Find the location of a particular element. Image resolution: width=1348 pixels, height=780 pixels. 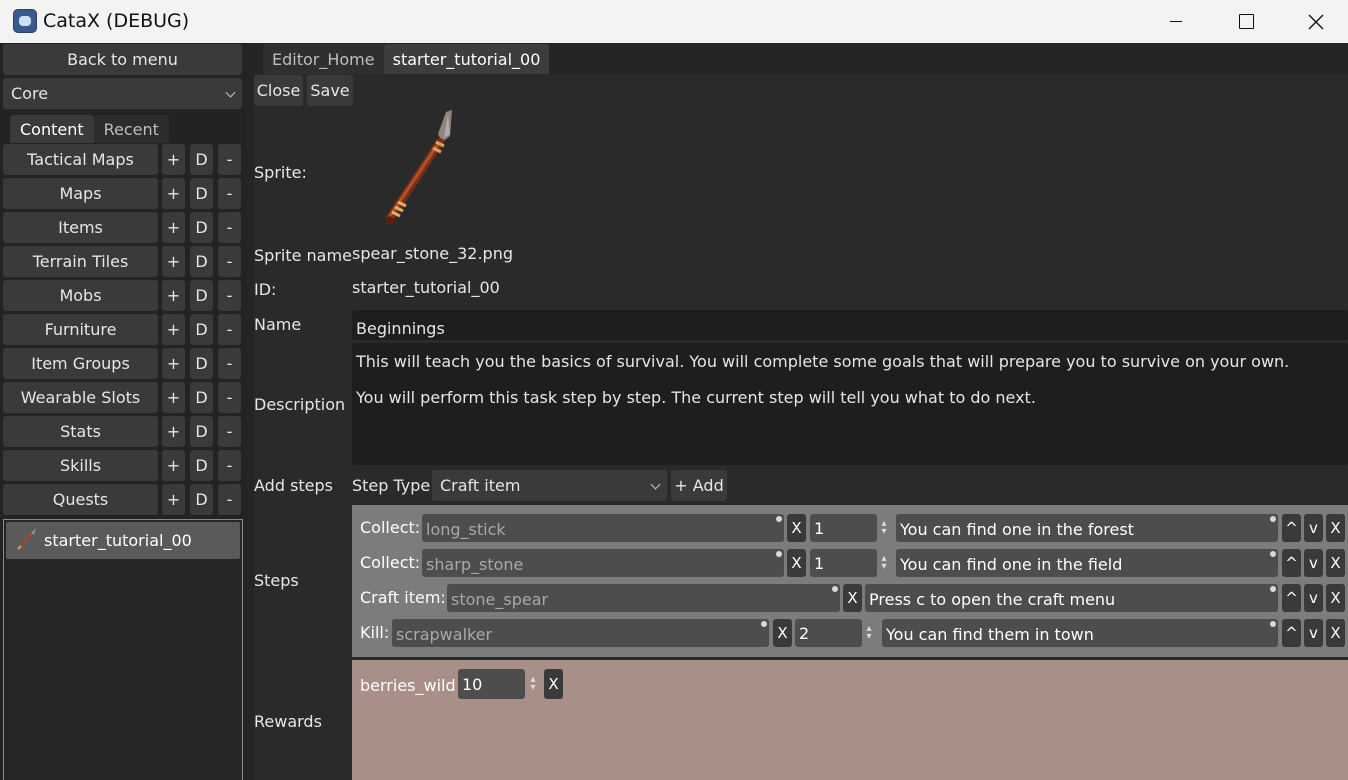

remove-reward-button: X is located at coordinates (553, 684).